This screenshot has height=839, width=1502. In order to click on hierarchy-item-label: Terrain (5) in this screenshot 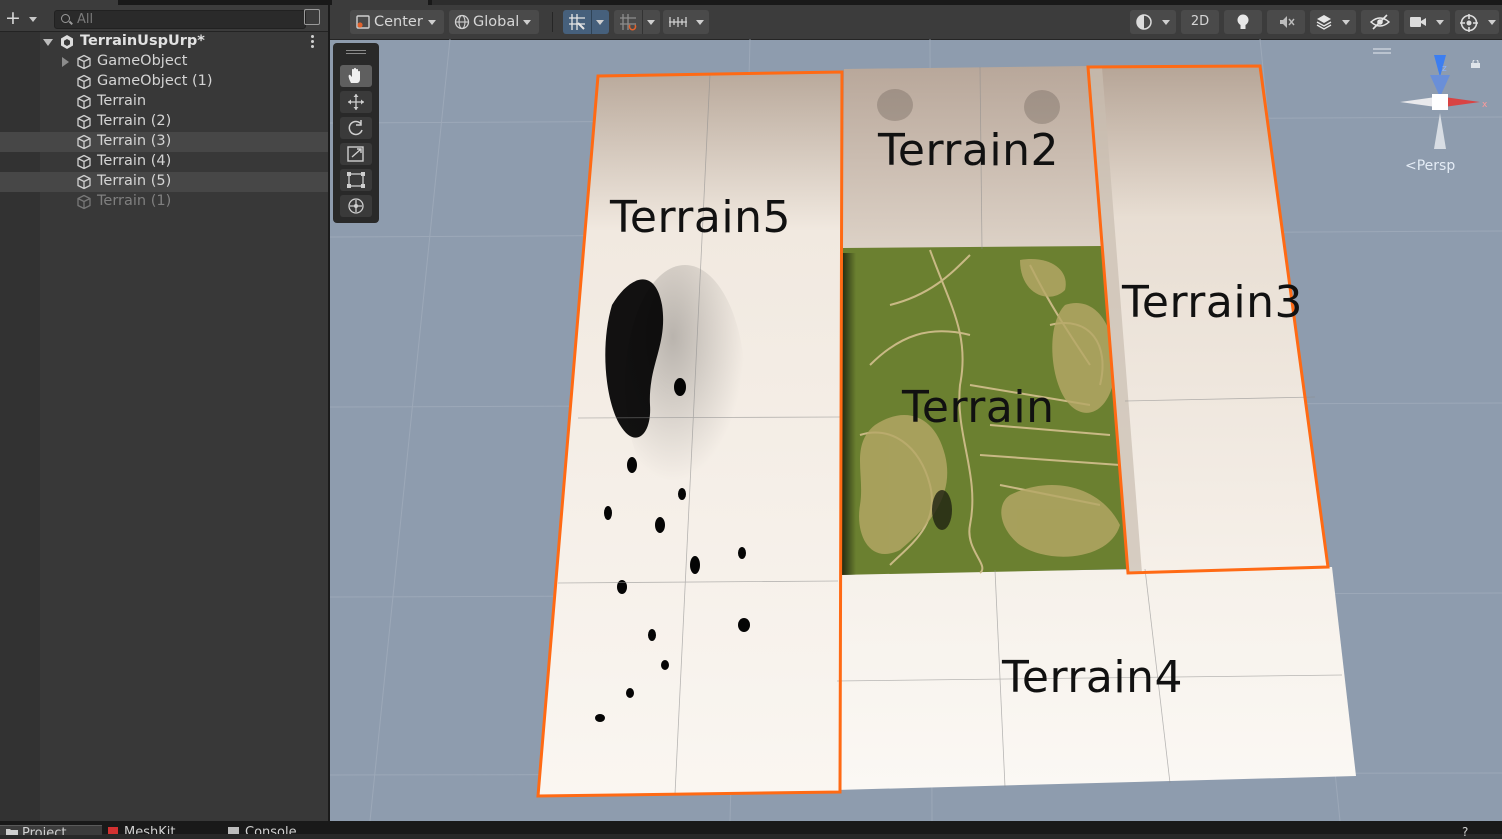, I will do `click(134, 181)`.